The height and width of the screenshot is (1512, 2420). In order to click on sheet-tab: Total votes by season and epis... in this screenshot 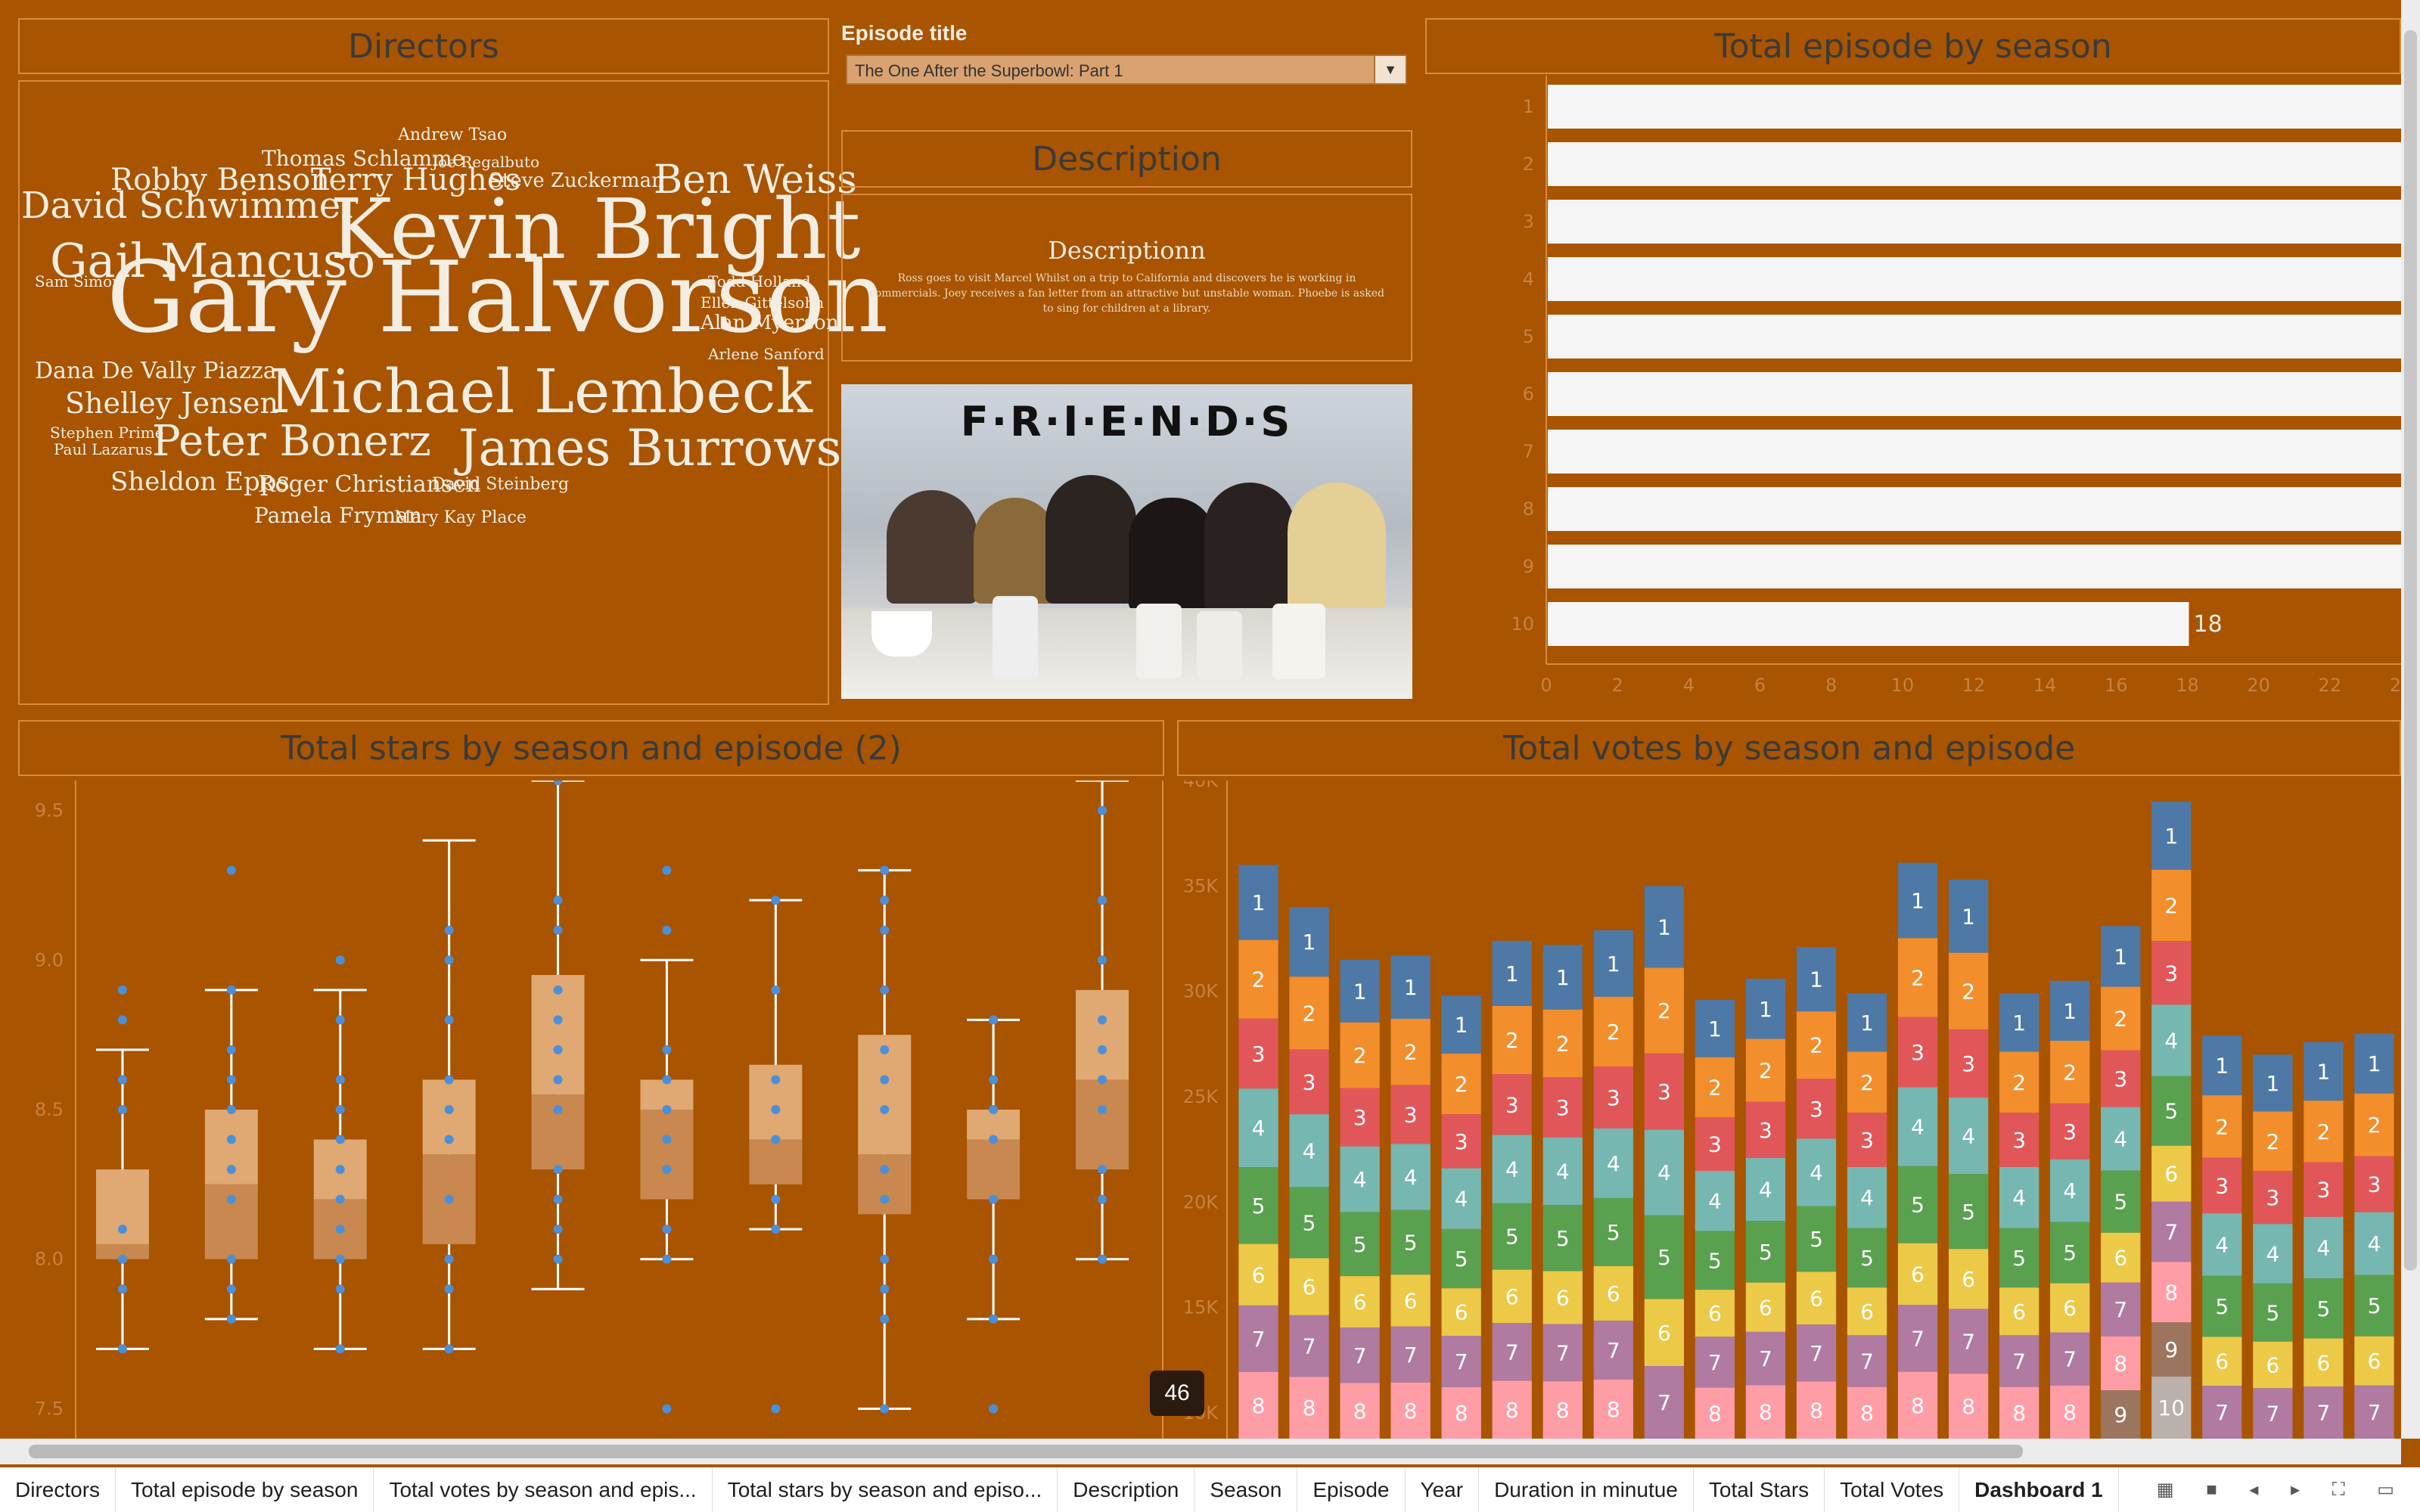, I will do `click(543, 1489)`.